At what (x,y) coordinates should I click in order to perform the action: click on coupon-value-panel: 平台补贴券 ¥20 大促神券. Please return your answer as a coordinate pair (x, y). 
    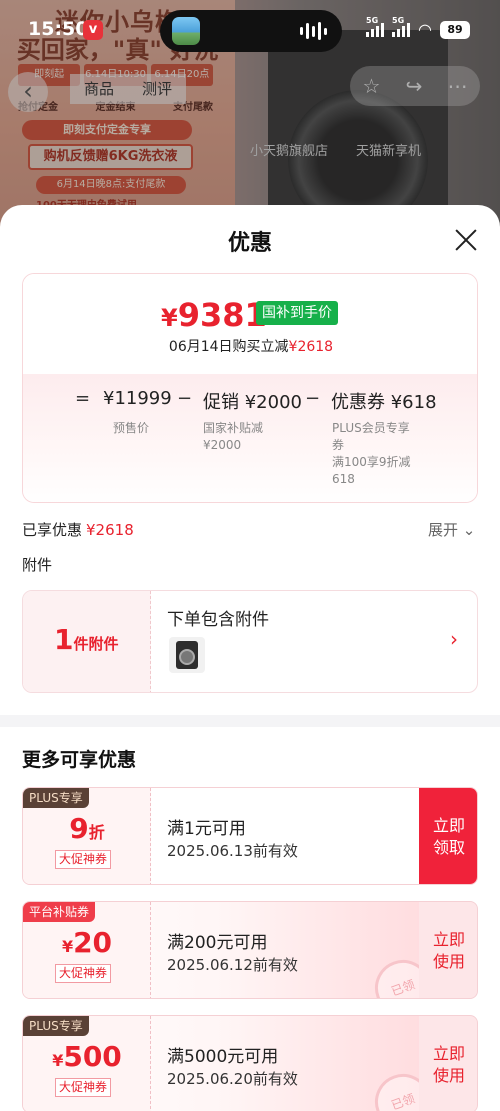
    Looking at the image, I should click on (87, 950).